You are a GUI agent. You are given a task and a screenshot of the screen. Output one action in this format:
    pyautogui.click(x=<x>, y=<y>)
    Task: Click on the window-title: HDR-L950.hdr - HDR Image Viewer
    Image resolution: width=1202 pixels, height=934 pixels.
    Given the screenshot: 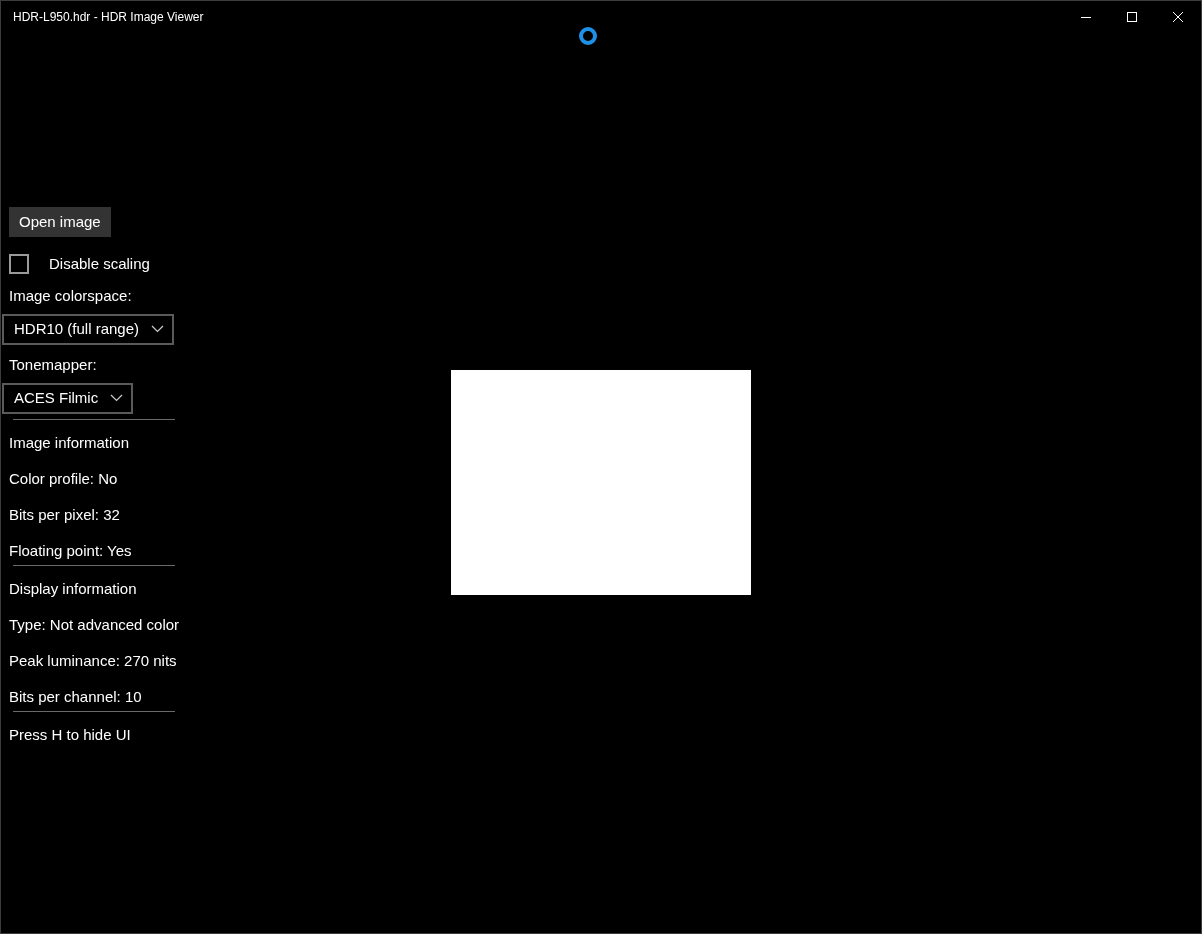 What is the action you would take?
    pyautogui.click(x=108, y=17)
    